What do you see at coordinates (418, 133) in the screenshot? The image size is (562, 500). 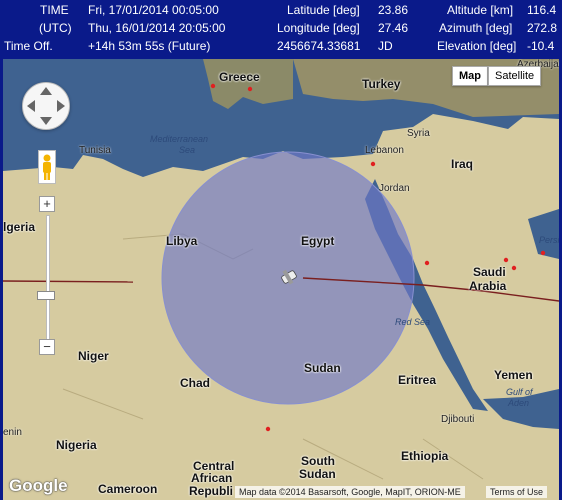 I see `label-syria: Syria` at bounding box center [418, 133].